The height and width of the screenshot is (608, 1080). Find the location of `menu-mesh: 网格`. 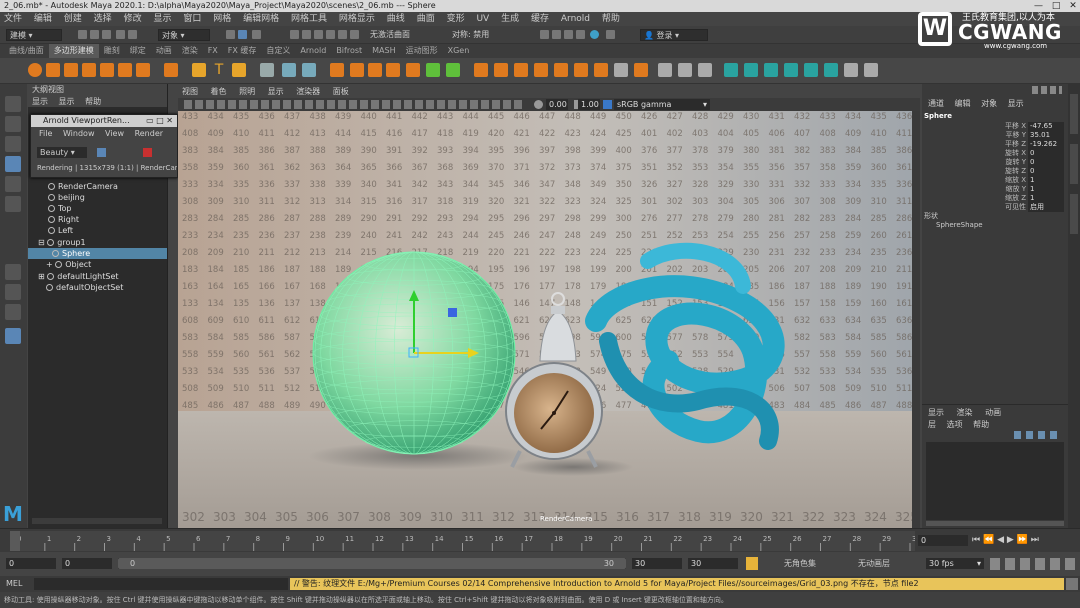

menu-mesh: 网格 is located at coordinates (222, 19).